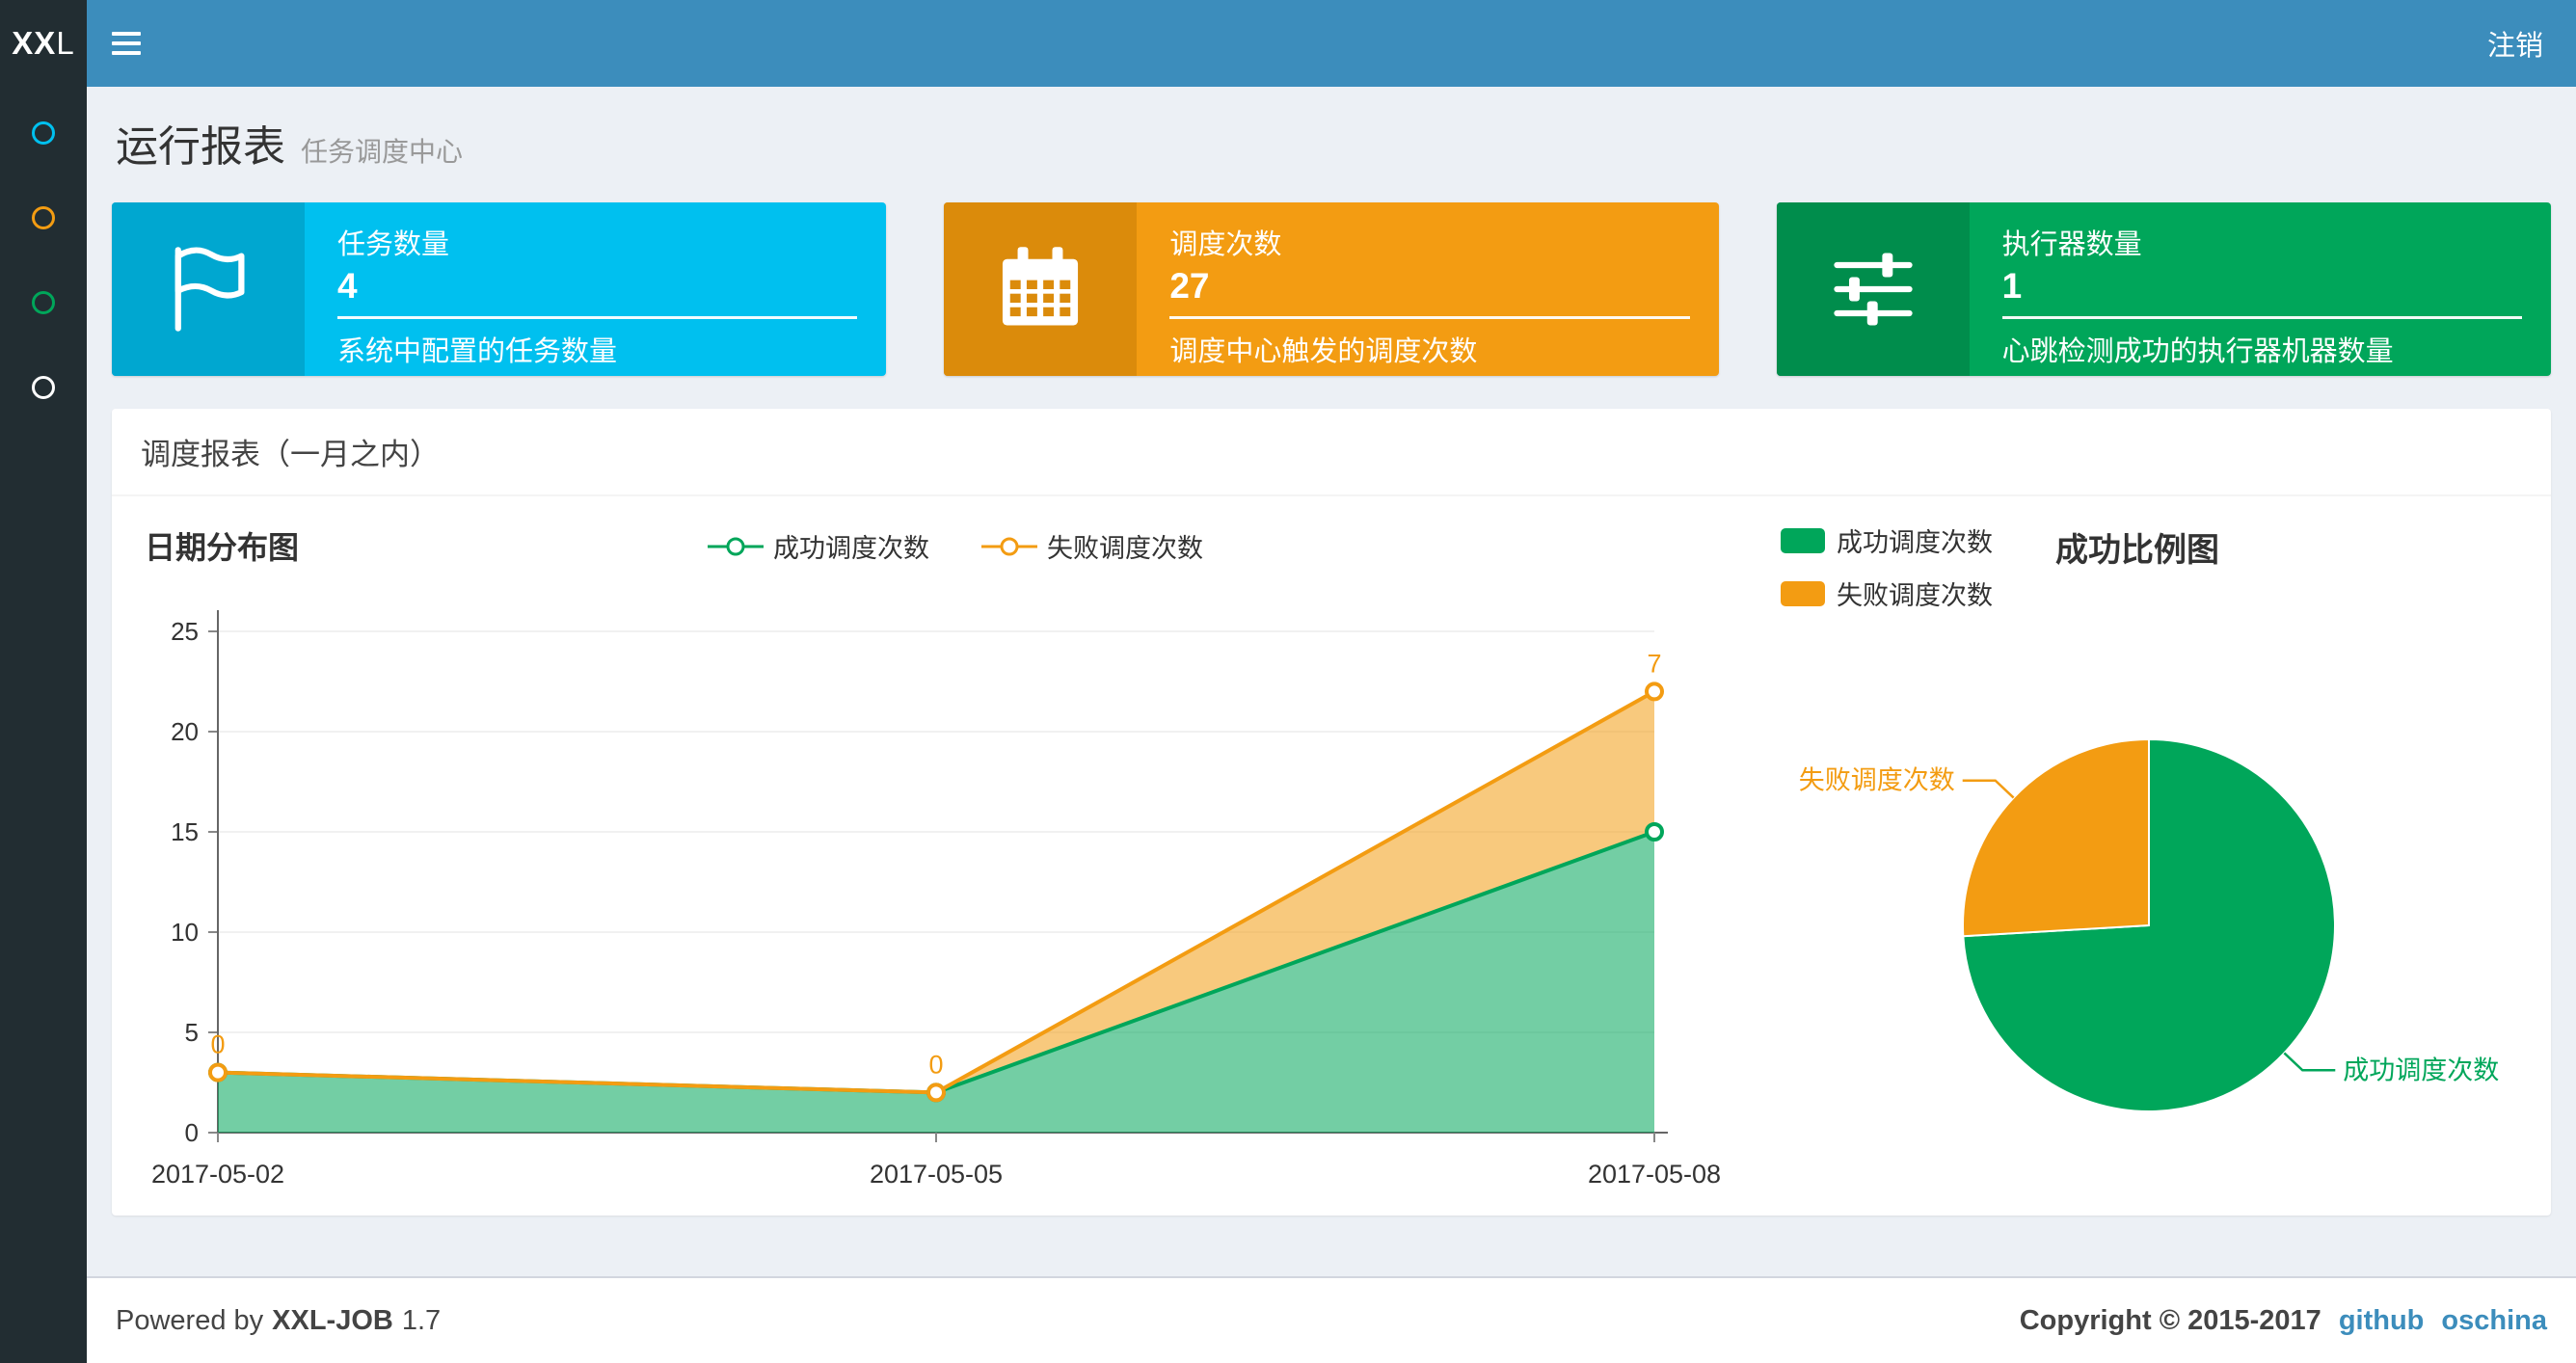  Describe the element at coordinates (1873, 289) in the screenshot. I see `sliders-icon` at that location.